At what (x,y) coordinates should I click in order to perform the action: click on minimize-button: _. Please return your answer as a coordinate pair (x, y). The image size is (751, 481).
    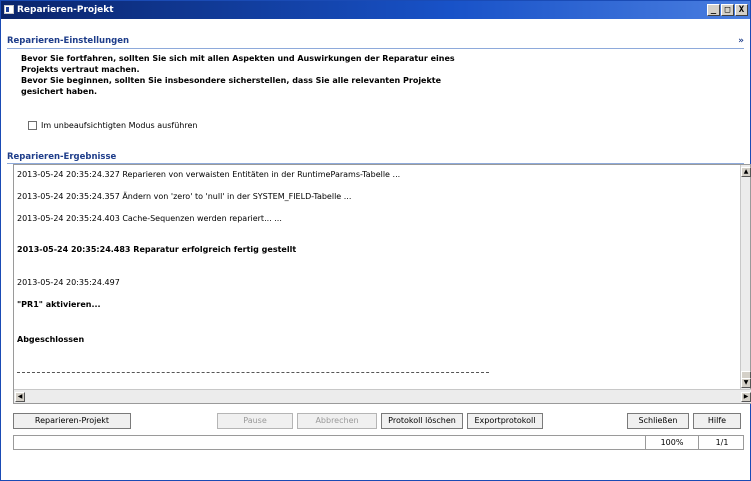
    Looking at the image, I should click on (713, 10).